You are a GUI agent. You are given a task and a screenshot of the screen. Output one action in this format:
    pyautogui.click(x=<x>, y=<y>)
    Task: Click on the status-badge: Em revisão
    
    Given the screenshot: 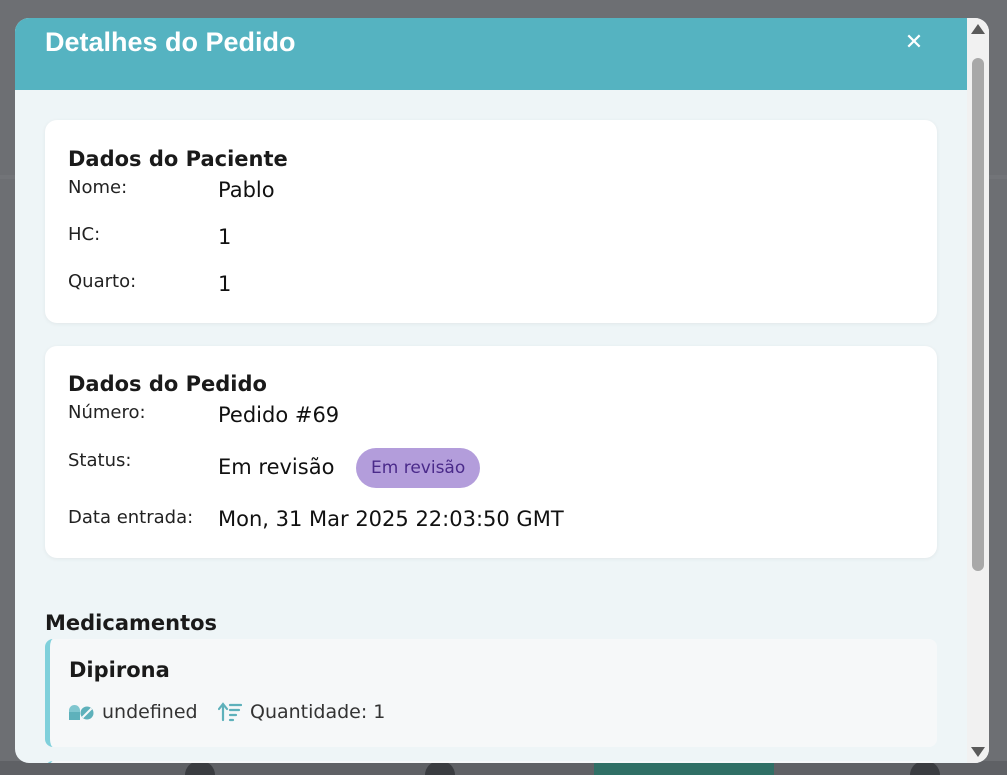 What is the action you would take?
    pyautogui.click(x=418, y=468)
    